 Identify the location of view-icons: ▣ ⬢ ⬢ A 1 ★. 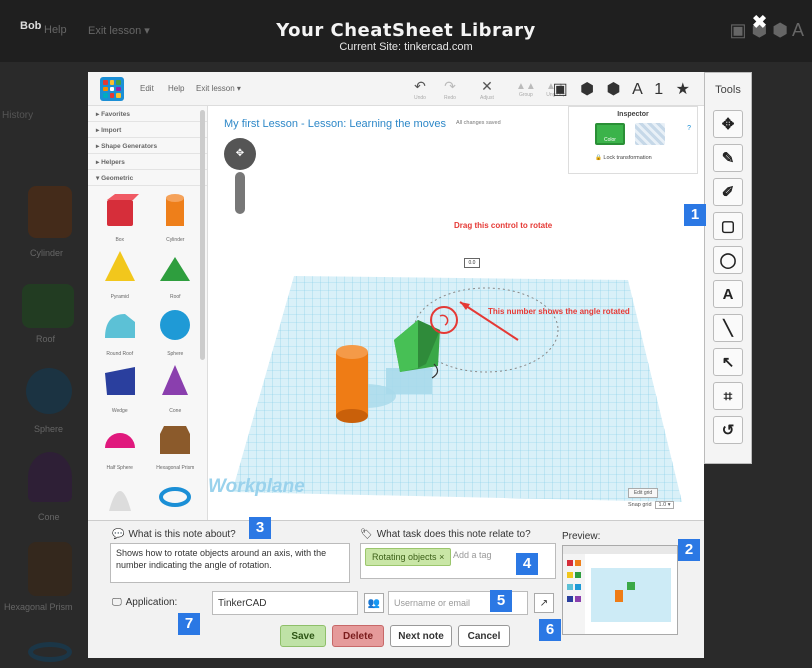
(623, 89).